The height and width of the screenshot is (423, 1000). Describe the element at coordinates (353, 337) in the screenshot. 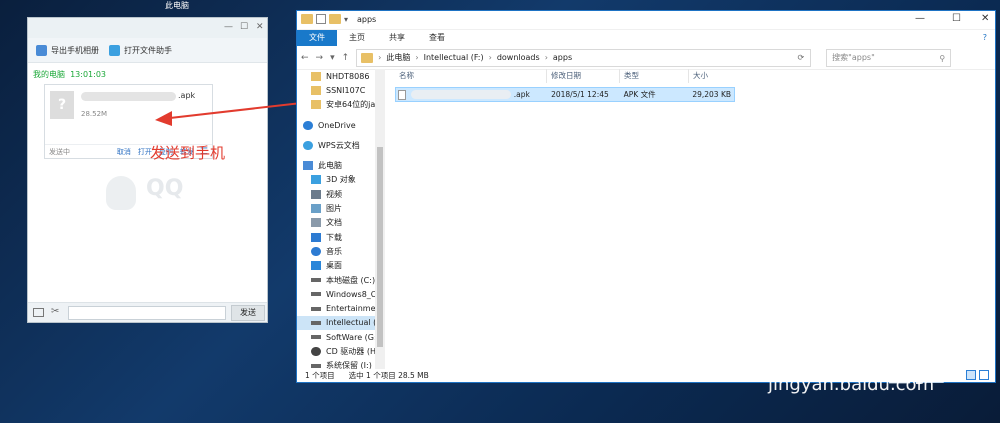

I see `nav-item-label: SoftWare (G:)` at that location.